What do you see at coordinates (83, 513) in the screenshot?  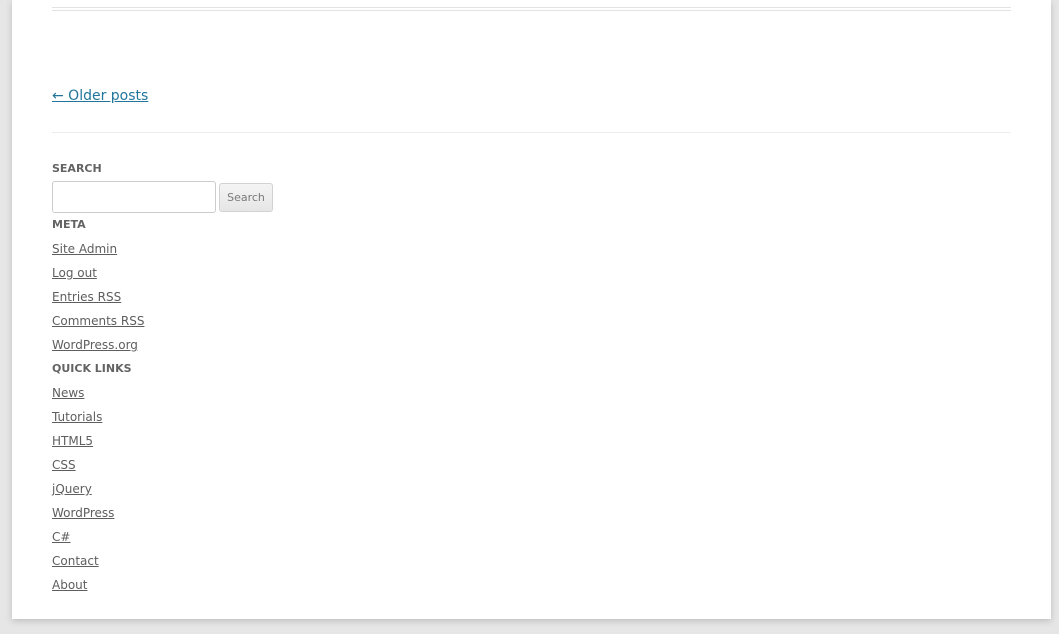 I see `quick-link-wordpress: WordPress` at bounding box center [83, 513].